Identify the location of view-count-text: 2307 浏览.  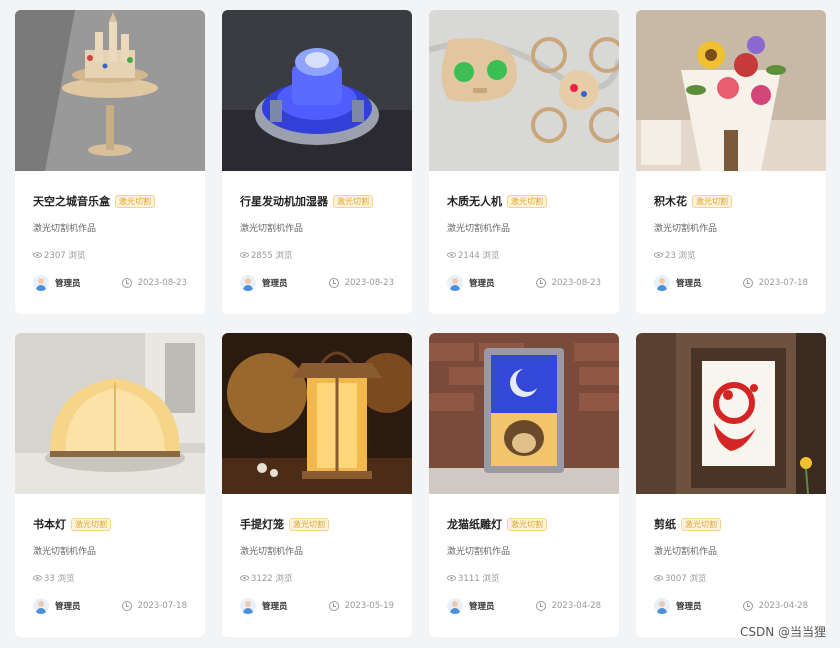
(65, 256).